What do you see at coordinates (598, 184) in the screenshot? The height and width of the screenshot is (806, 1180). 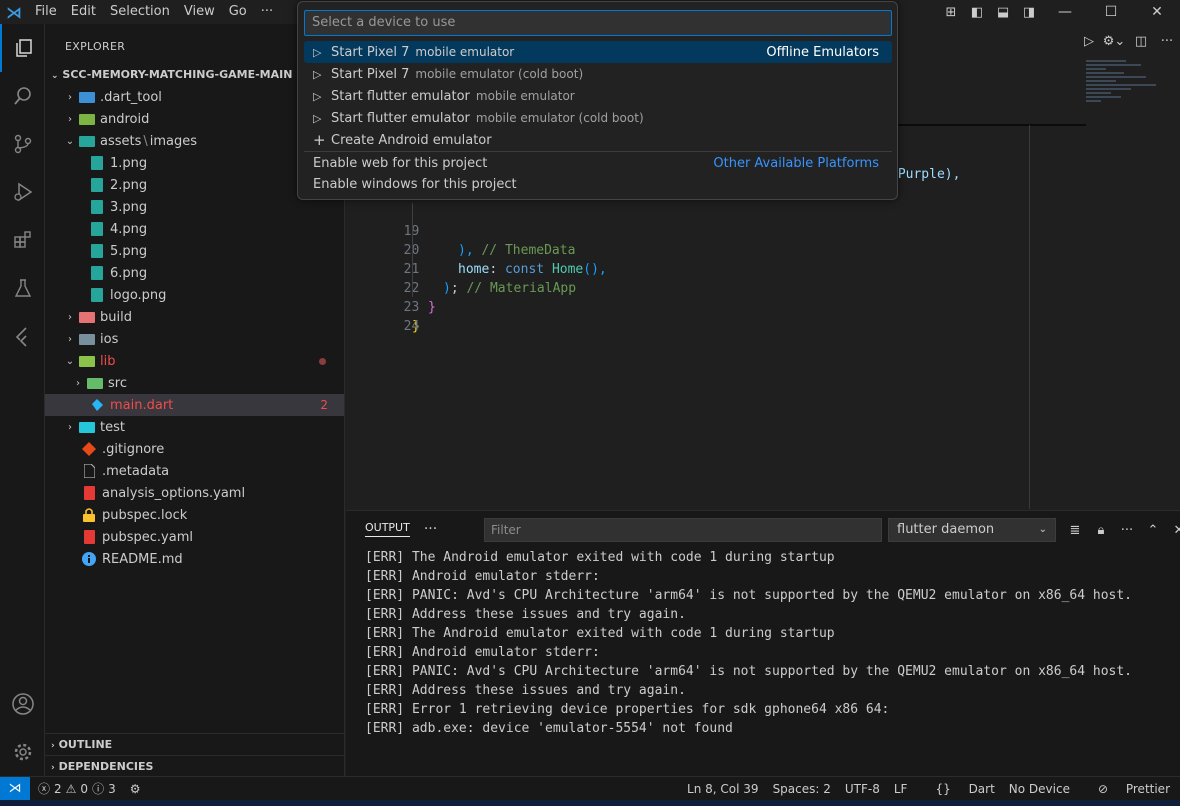 I see `quick-pick-item-enable-windows: Enable windows for this project` at bounding box center [598, 184].